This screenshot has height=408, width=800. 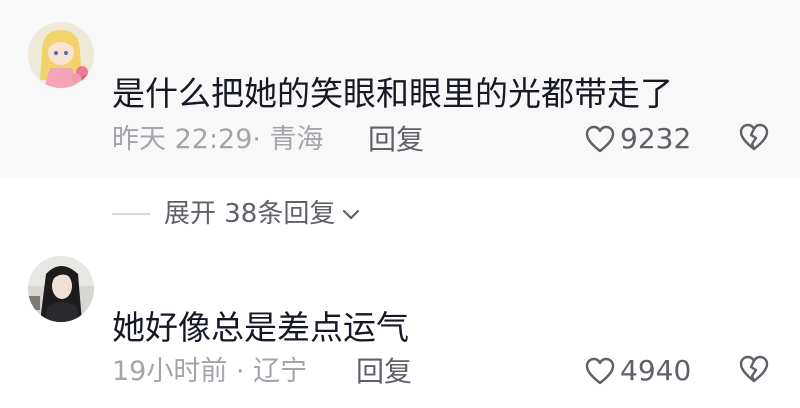 What do you see at coordinates (218, 139) in the screenshot?
I see `comment-meta: 昨天 22:29· 青海` at bounding box center [218, 139].